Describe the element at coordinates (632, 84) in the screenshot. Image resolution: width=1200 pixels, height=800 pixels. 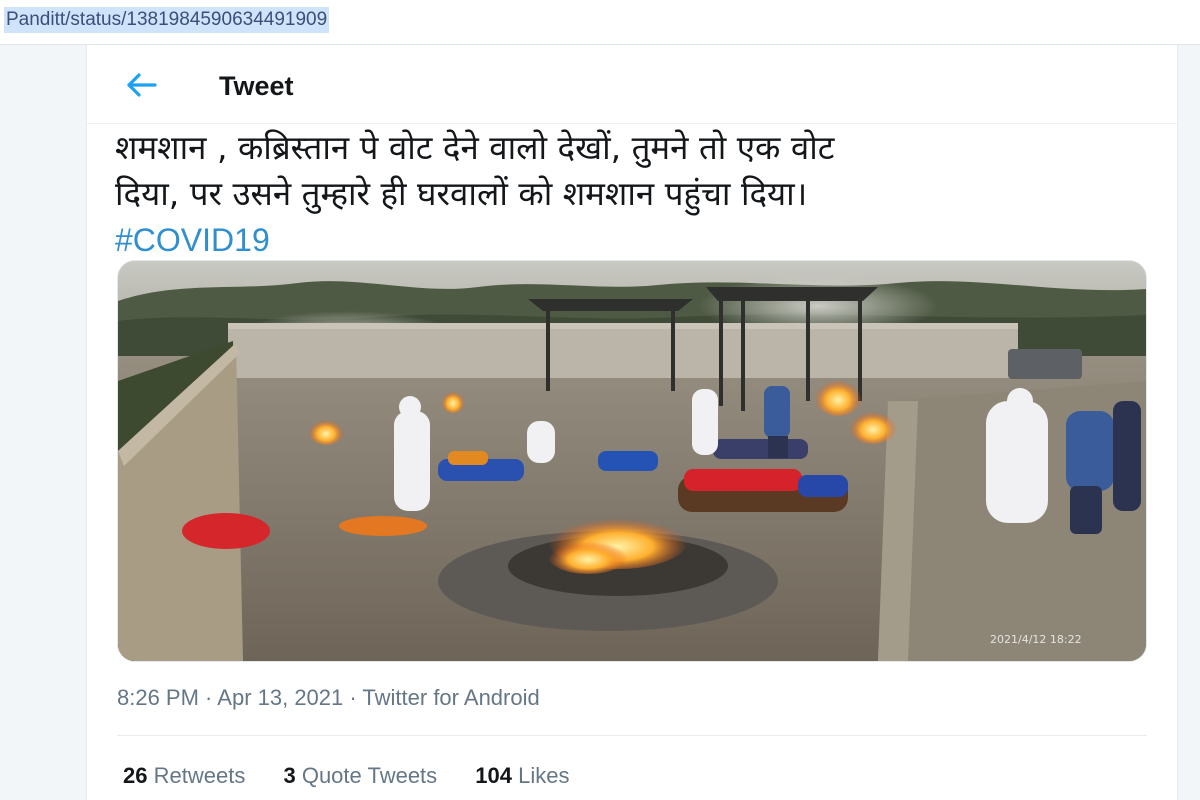
I see `tweet-header: Tweet` at that location.